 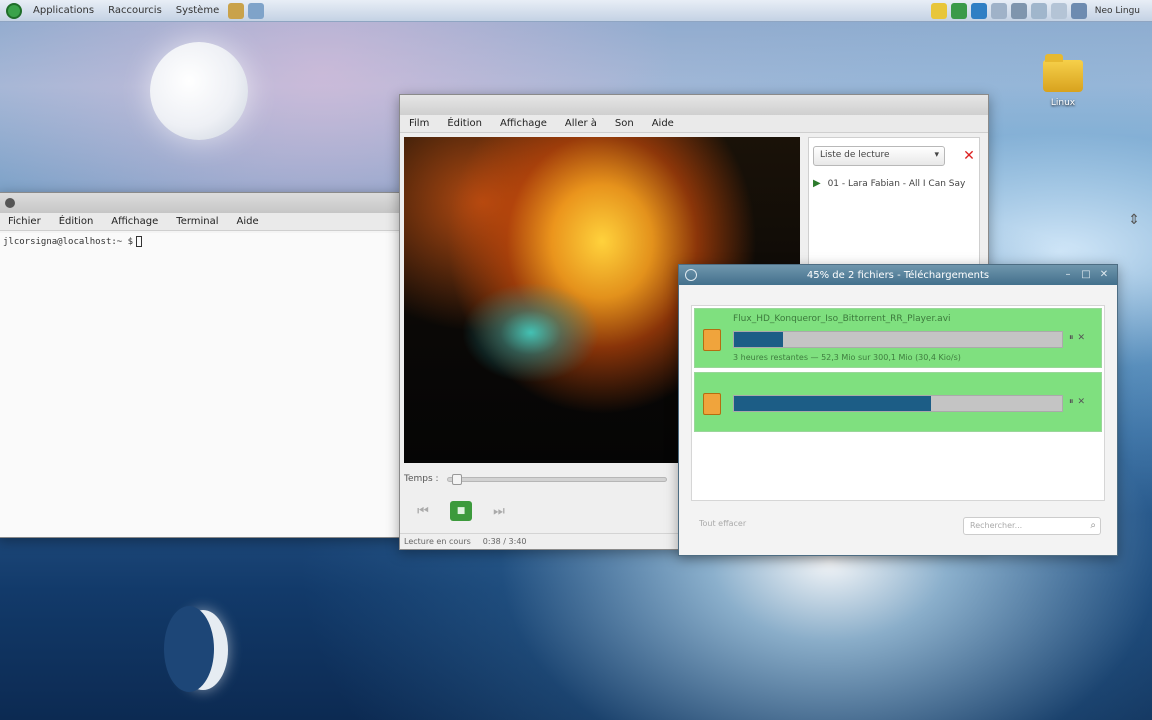 I want to click on menu-applications: Applications, so click(x=63, y=10).